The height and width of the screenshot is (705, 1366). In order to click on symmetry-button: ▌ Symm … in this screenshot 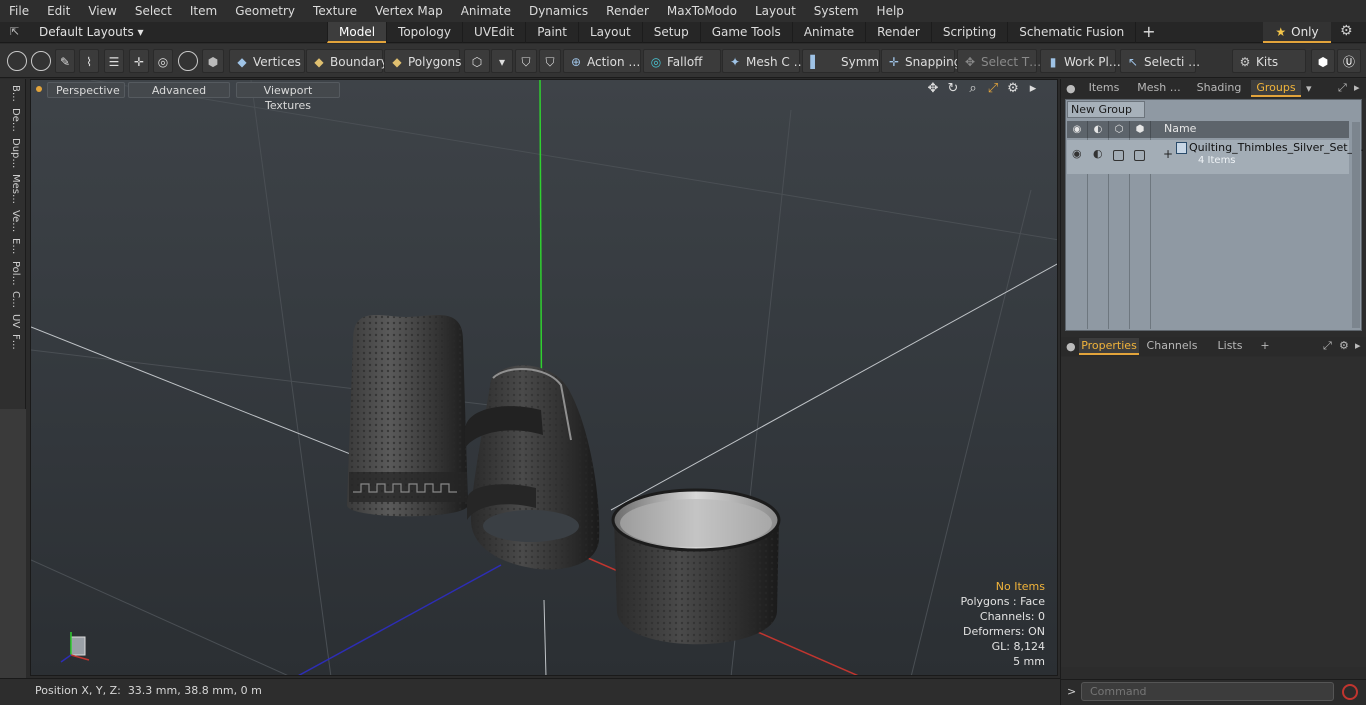, I will do `click(848, 61)`.